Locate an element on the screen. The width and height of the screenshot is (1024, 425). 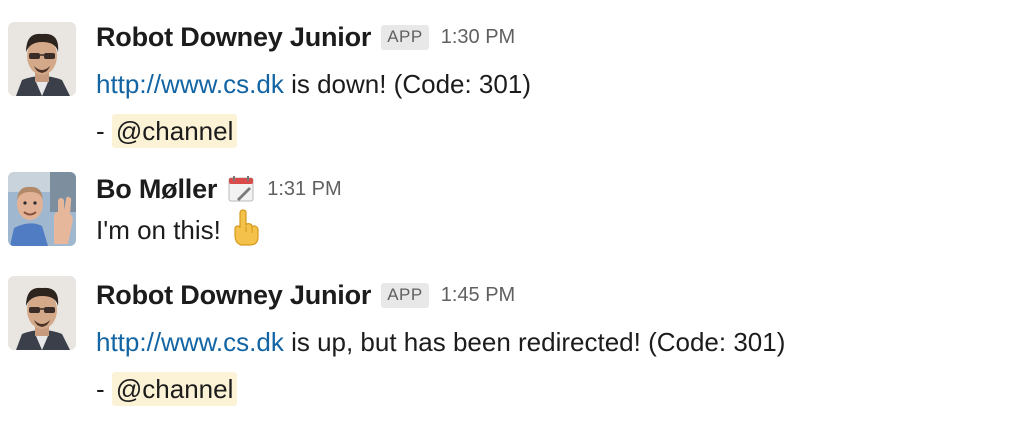
timestamp: 1:30 PM is located at coordinates (478, 37).